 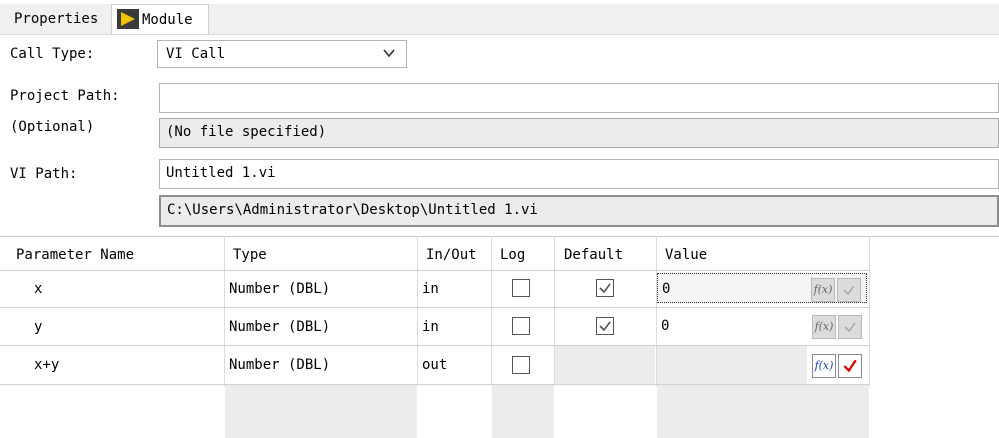 What do you see at coordinates (52, 127) in the screenshot?
I see `optional-label: (Optional)` at bounding box center [52, 127].